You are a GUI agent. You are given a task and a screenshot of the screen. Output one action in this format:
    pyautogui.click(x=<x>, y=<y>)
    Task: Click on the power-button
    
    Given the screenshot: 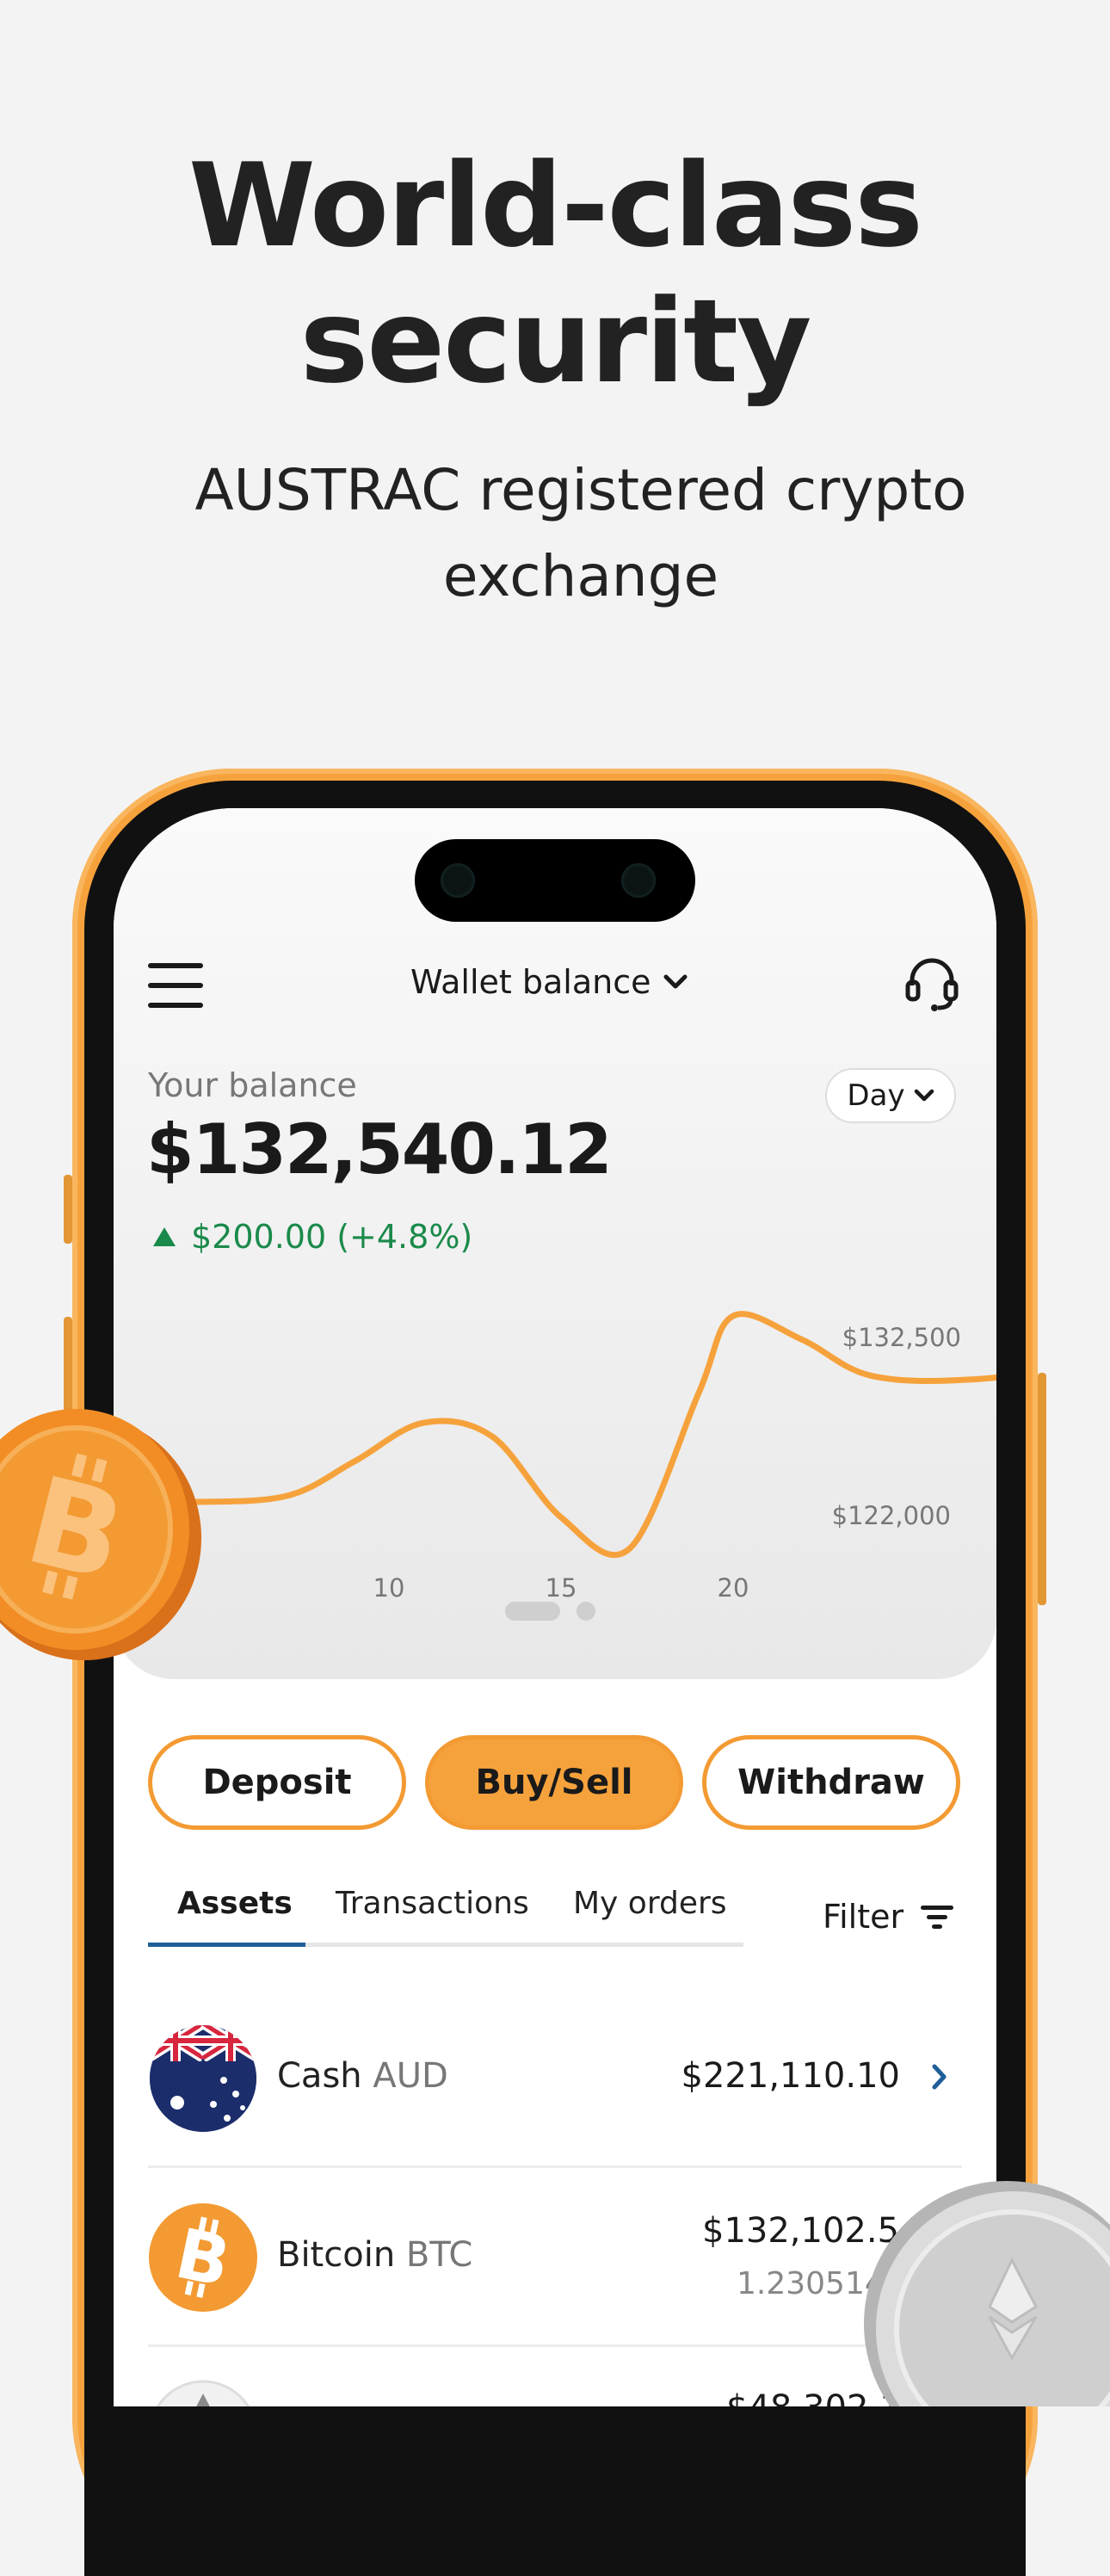 What is the action you would take?
    pyautogui.click(x=1042, y=1489)
    